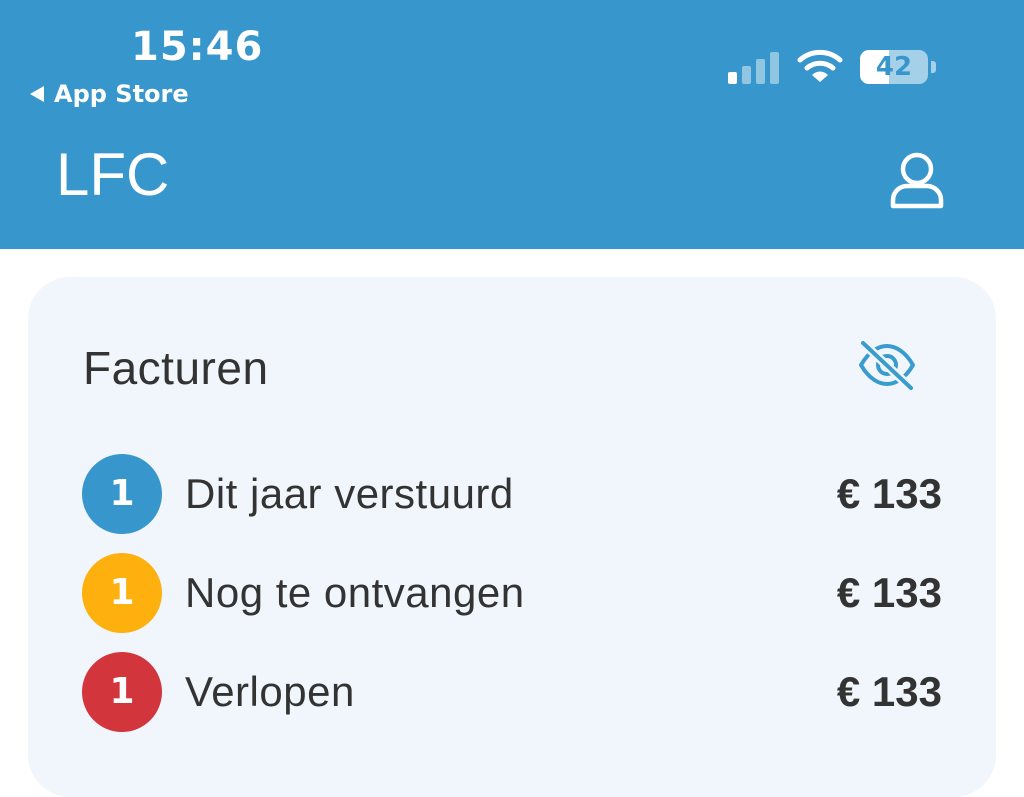  I want to click on battery-body: 42, so click(894, 67).